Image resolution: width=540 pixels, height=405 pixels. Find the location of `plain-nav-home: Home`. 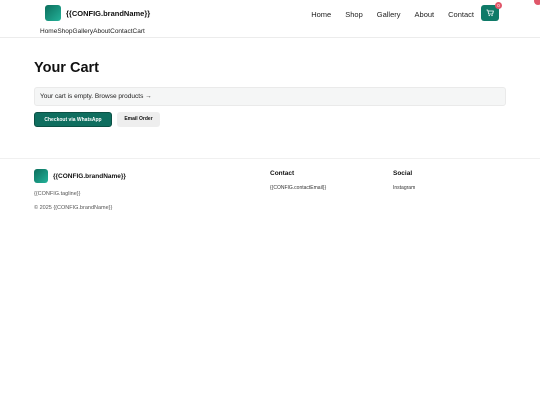

plain-nav-home: Home is located at coordinates (48, 31).